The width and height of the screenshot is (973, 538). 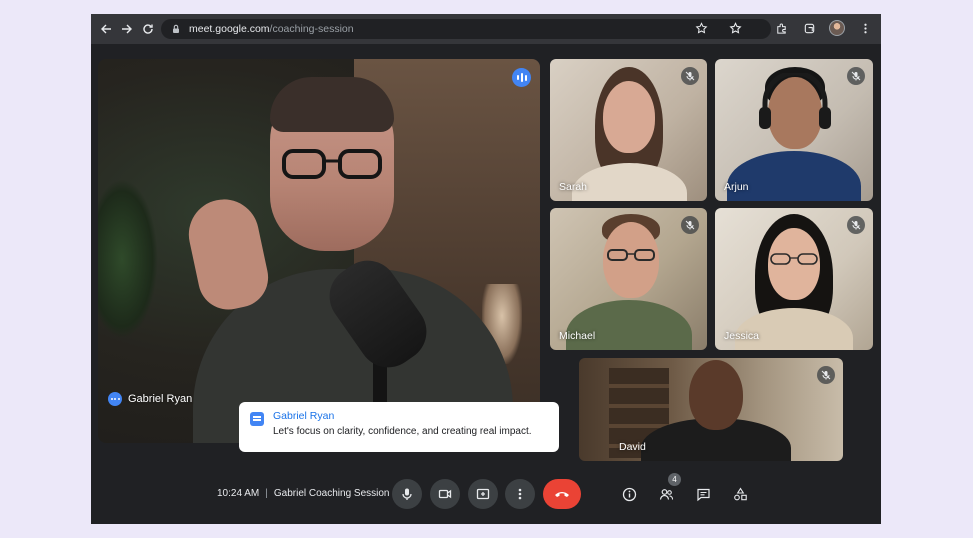 I want to click on url-host: meet.google.com, so click(x=229, y=29).